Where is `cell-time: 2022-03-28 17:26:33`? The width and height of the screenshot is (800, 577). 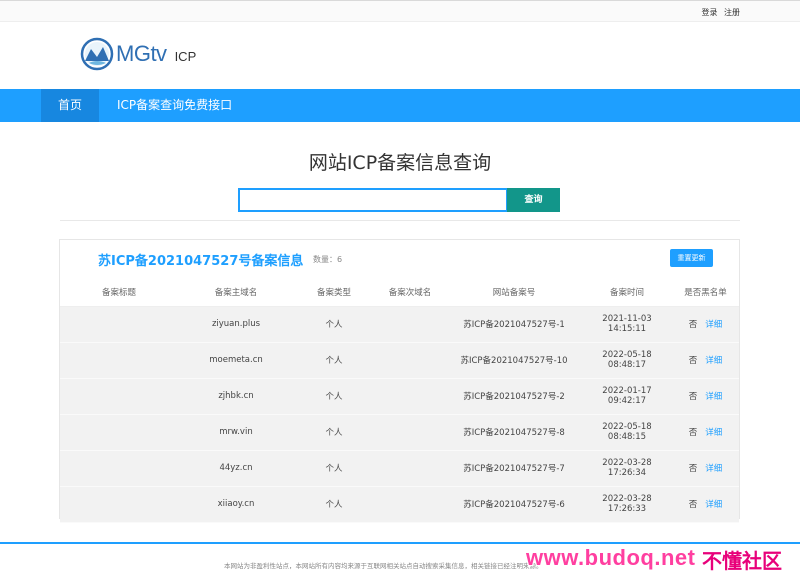
cell-time: 2022-03-28 17:26:33 is located at coordinates (627, 504).